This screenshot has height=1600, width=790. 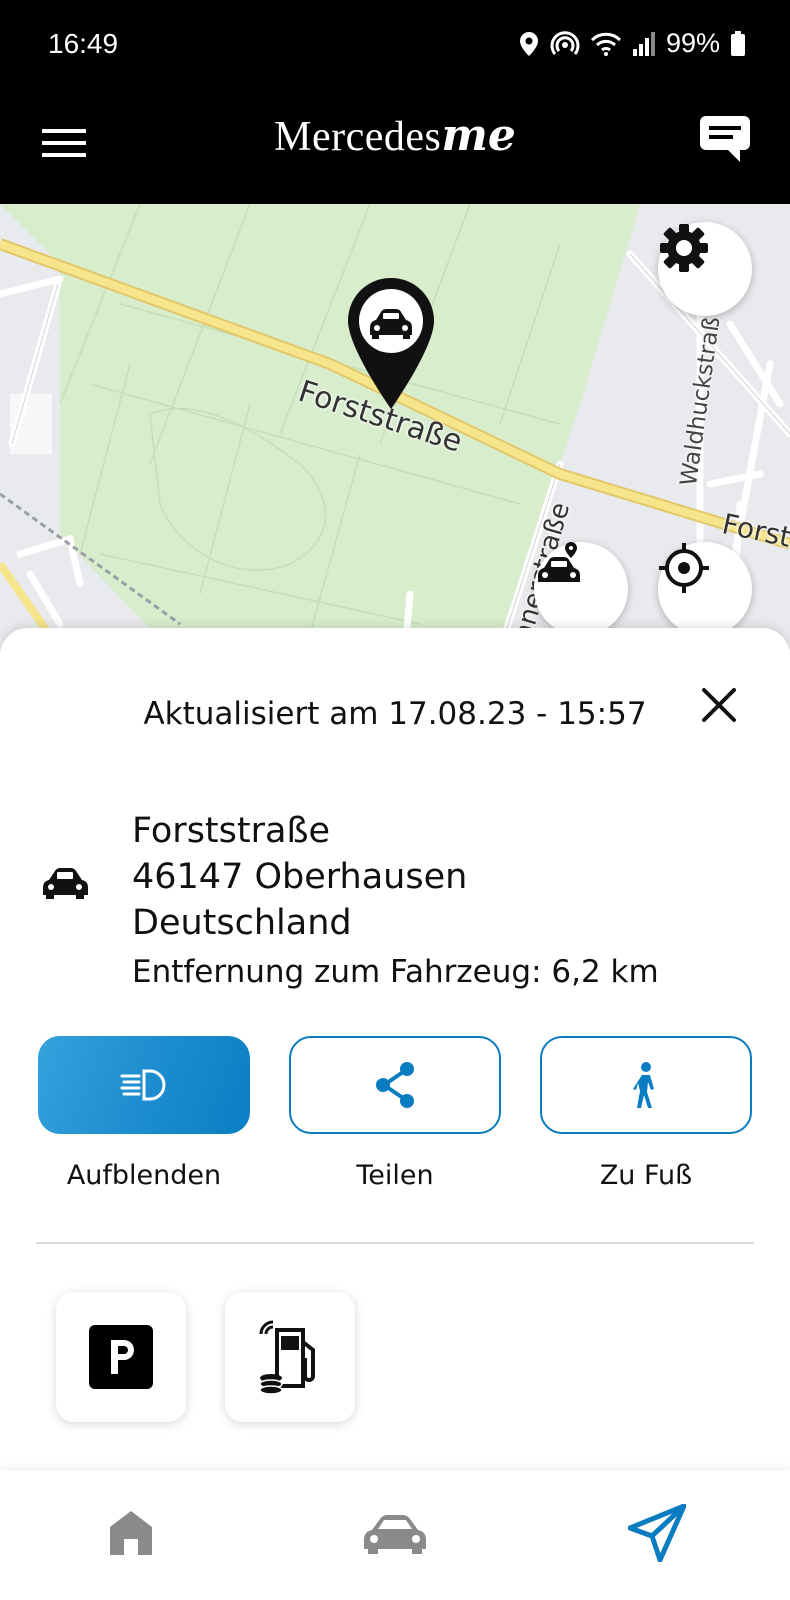 What do you see at coordinates (529, 44) in the screenshot?
I see `location-icon` at bounding box center [529, 44].